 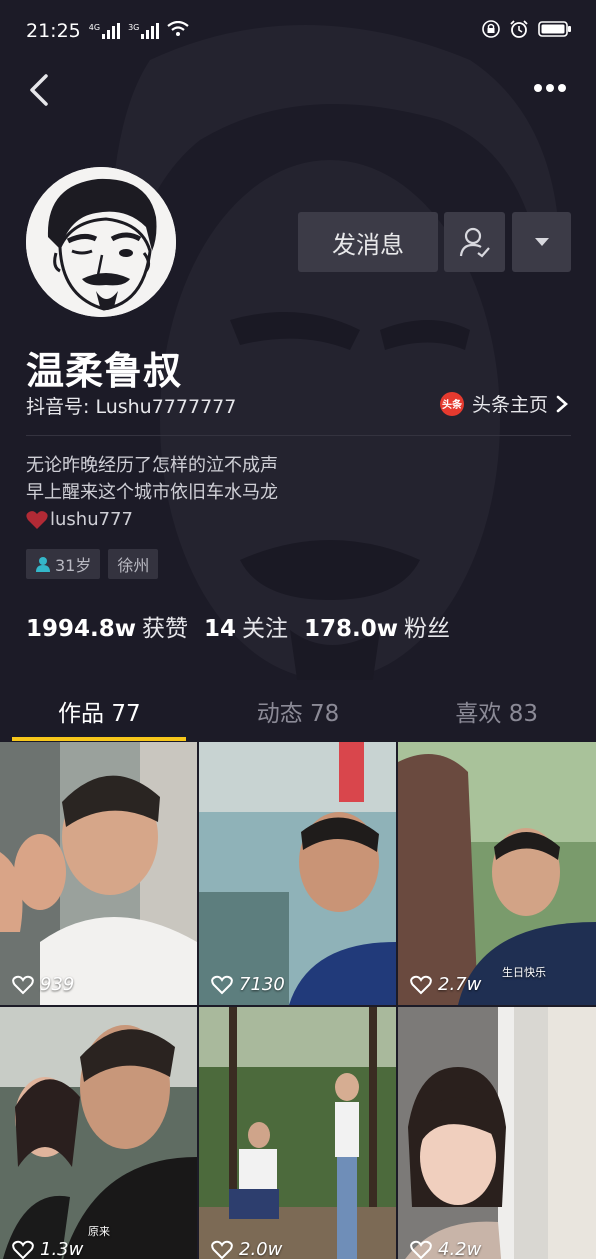 What do you see at coordinates (496, 711) in the screenshot?
I see `tab-likes: 喜欢 83` at bounding box center [496, 711].